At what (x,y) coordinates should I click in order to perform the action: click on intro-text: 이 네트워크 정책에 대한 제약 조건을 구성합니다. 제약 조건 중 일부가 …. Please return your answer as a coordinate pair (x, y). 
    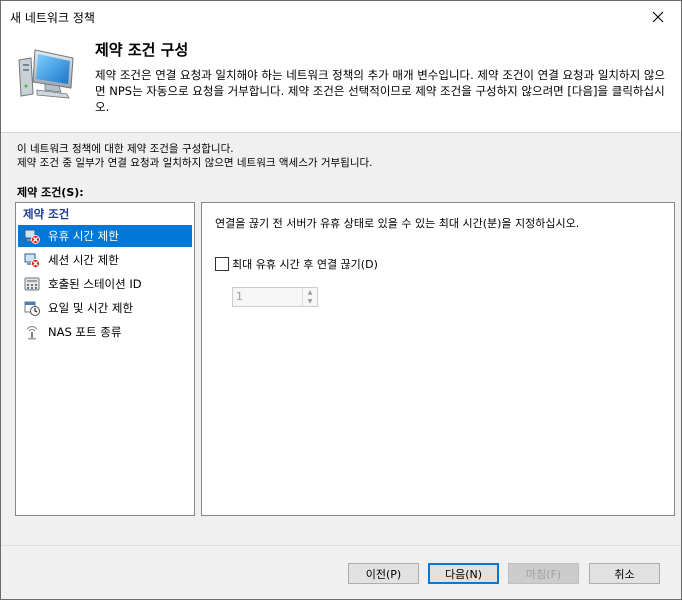
    Looking at the image, I should click on (195, 156).